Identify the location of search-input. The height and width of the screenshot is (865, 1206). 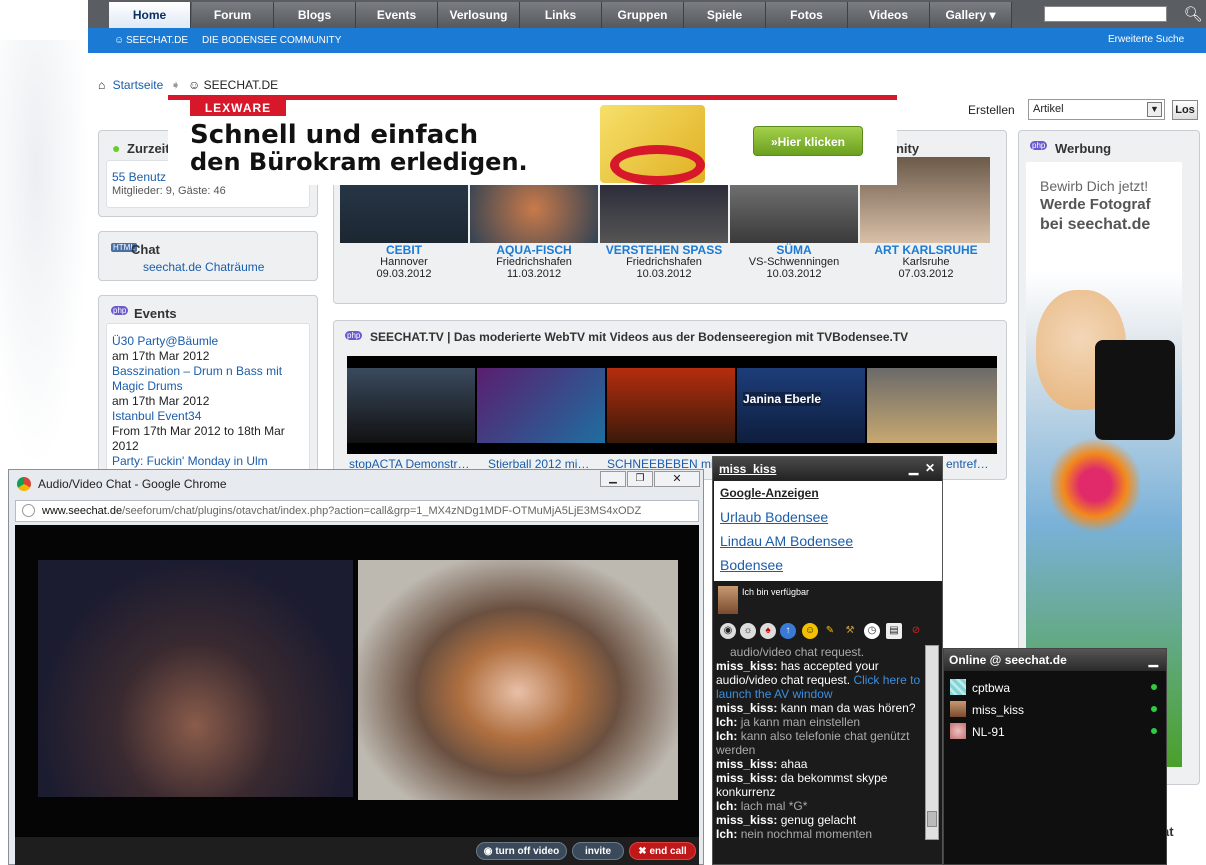
(1105, 14).